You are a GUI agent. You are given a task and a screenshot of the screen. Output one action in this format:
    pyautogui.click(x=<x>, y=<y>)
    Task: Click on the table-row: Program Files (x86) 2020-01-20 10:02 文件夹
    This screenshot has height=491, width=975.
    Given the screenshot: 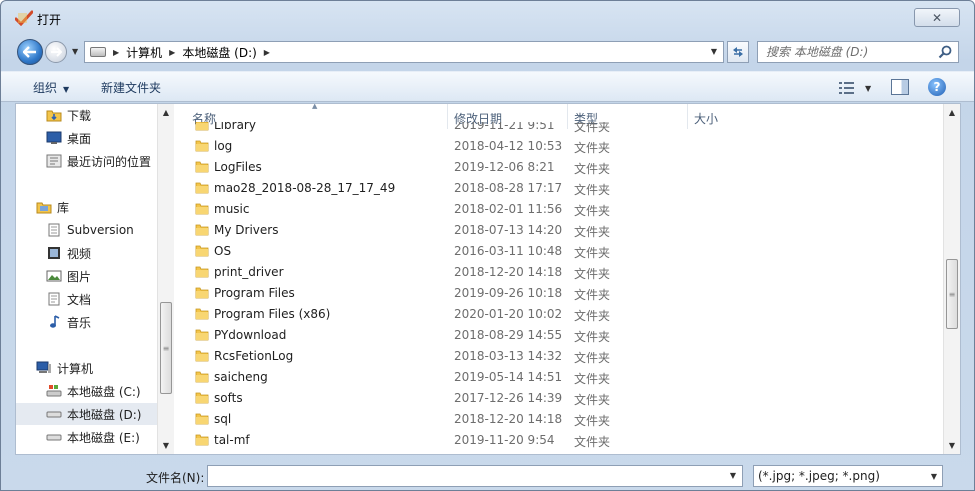 What is the action you would take?
    pyautogui.click(x=561, y=314)
    